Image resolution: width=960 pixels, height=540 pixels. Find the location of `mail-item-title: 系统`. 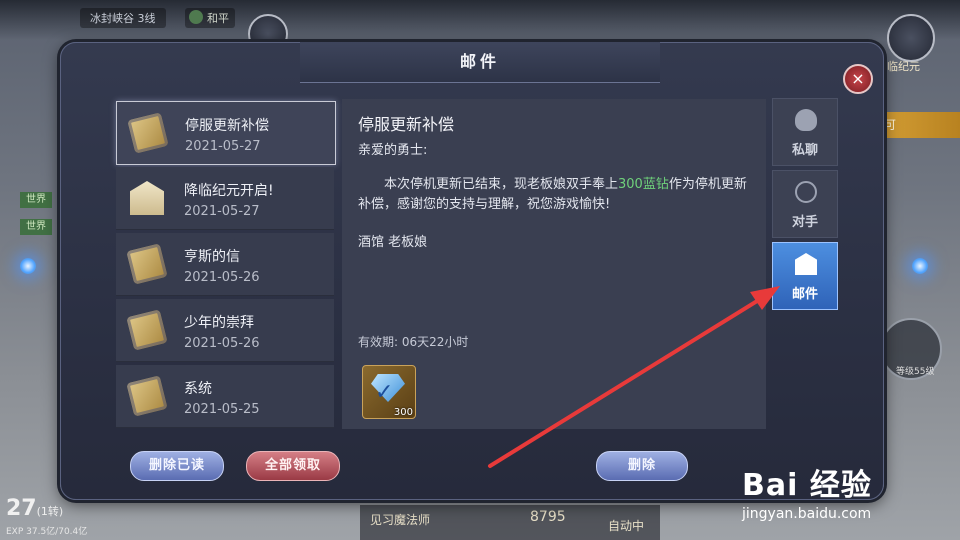

mail-item-title: 系统 is located at coordinates (198, 389).